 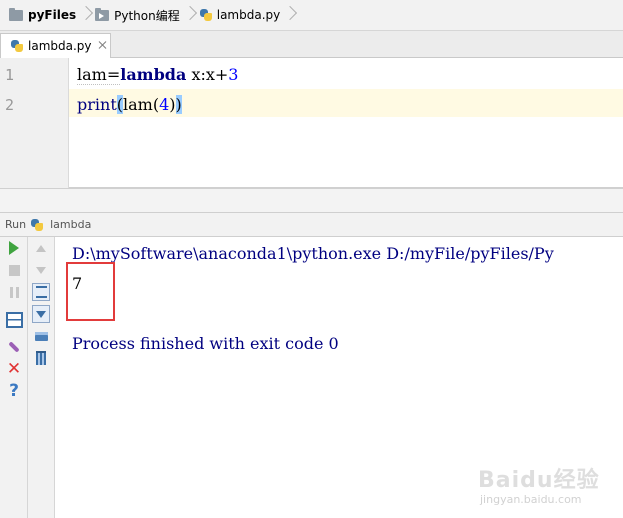 What do you see at coordinates (97, 104) in the screenshot?
I see `code-token-builtin: print` at bounding box center [97, 104].